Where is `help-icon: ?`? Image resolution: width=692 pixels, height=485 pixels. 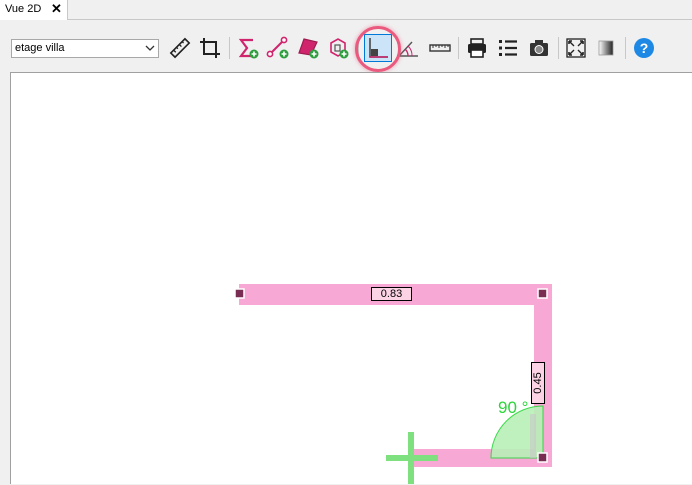
help-icon: ? is located at coordinates (644, 48).